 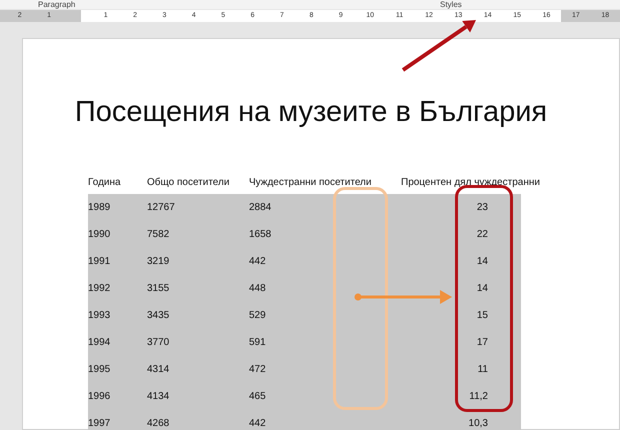 What do you see at coordinates (100, 208) in the screenshot?
I see `table-cell-text: 1989` at bounding box center [100, 208].